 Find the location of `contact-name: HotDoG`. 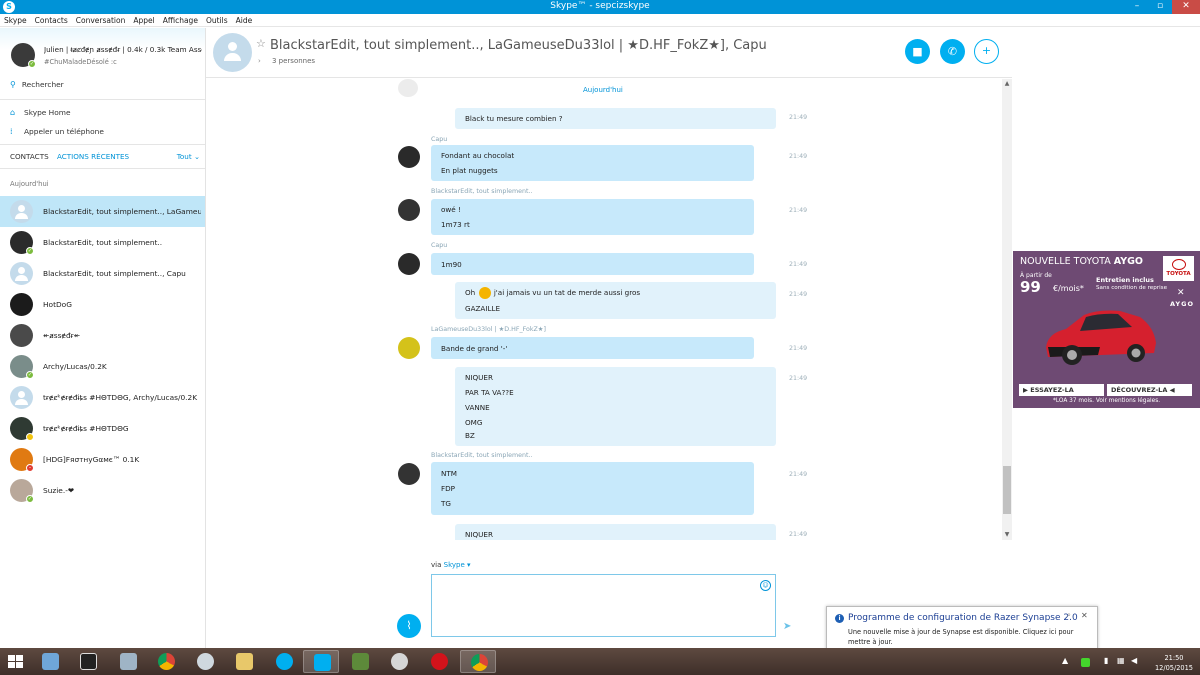

contact-name: HotDoG is located at coordinates (57, 304).